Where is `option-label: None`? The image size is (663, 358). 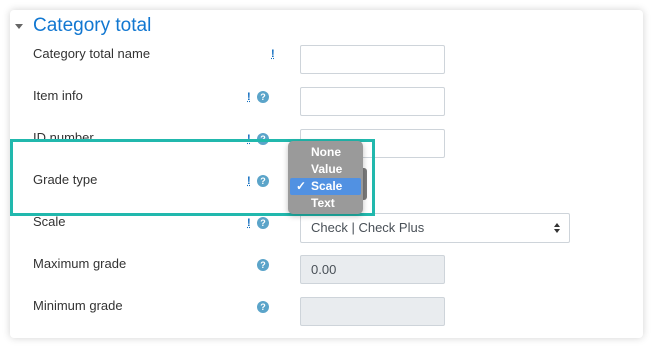
option-label: None is located at coordinates (326, 152).